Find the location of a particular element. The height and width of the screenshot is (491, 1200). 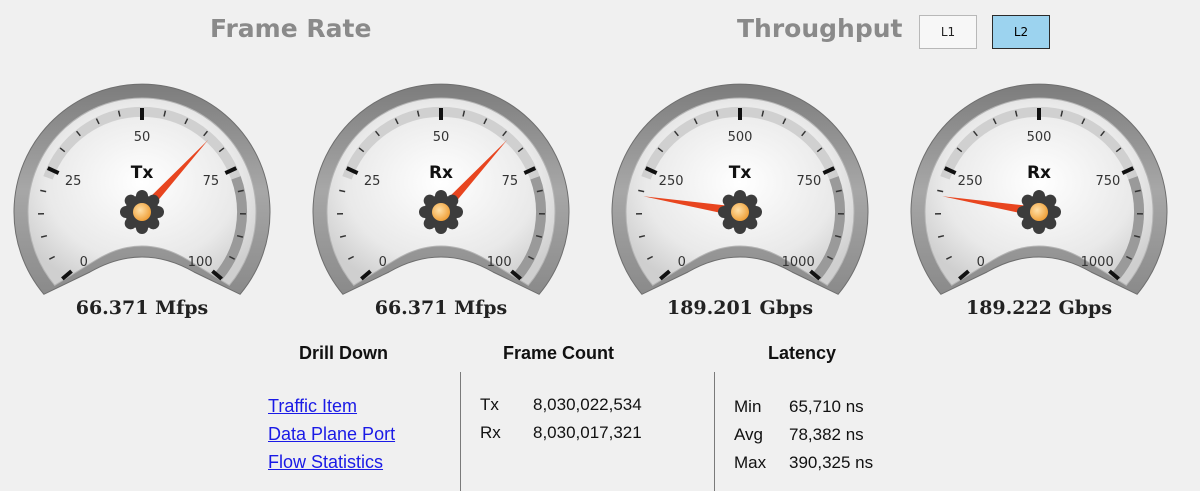

gauge-dial: 0 250 500 750 1000 Tx is located at coordinates (740, 189).